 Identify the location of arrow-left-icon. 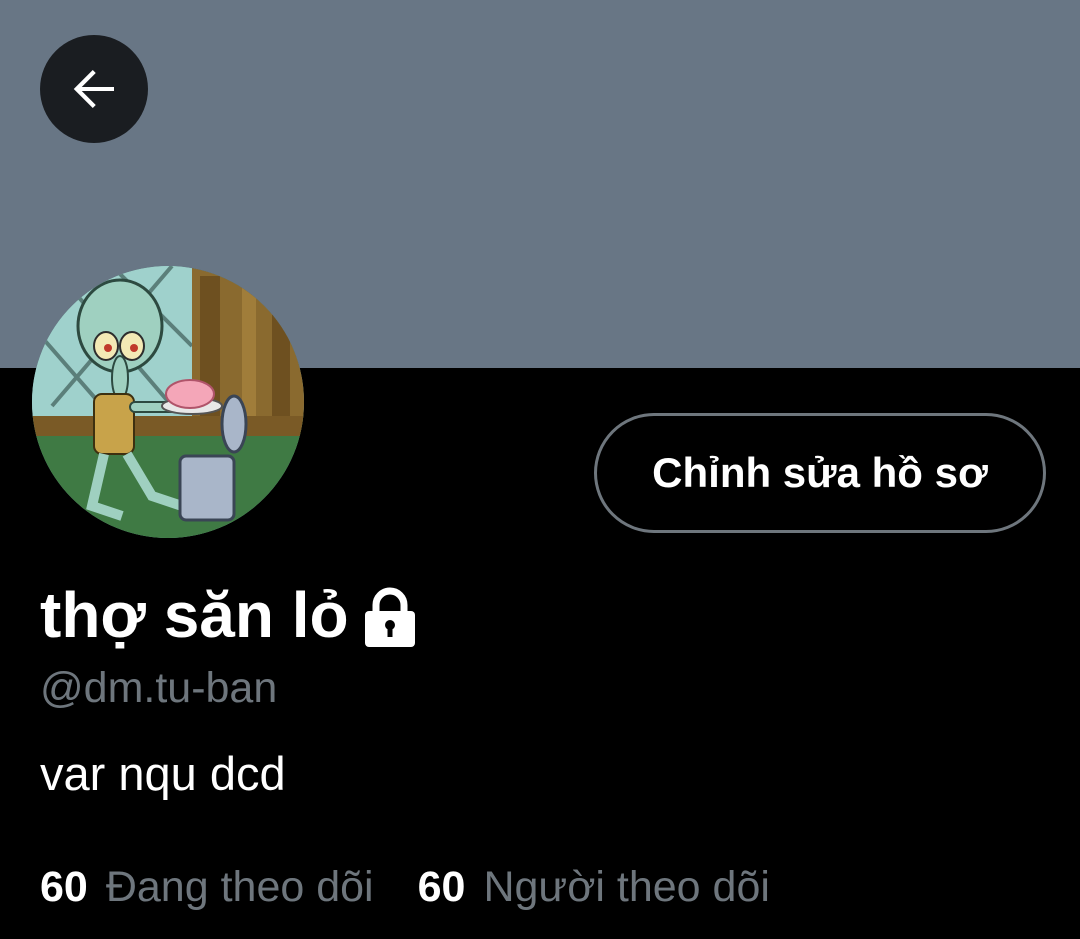
(93, 89).